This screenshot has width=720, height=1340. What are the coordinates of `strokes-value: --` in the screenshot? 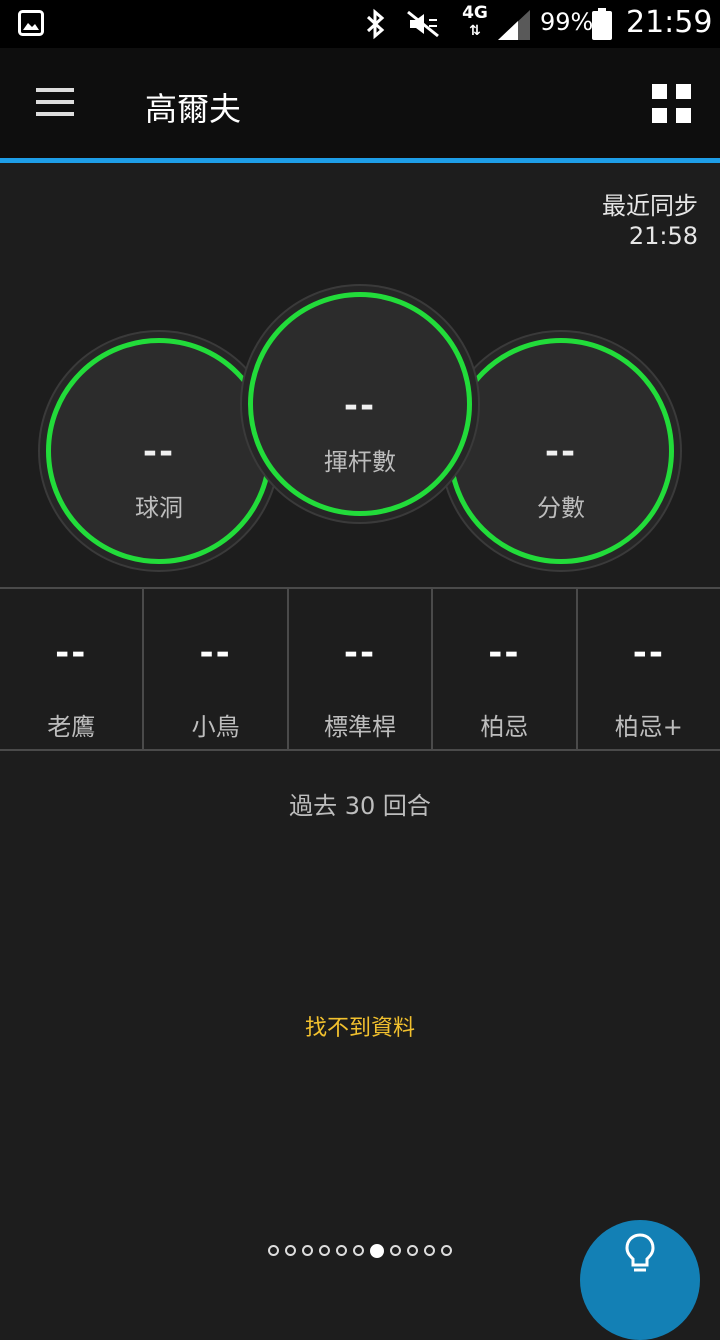 It's located at (360, 406).